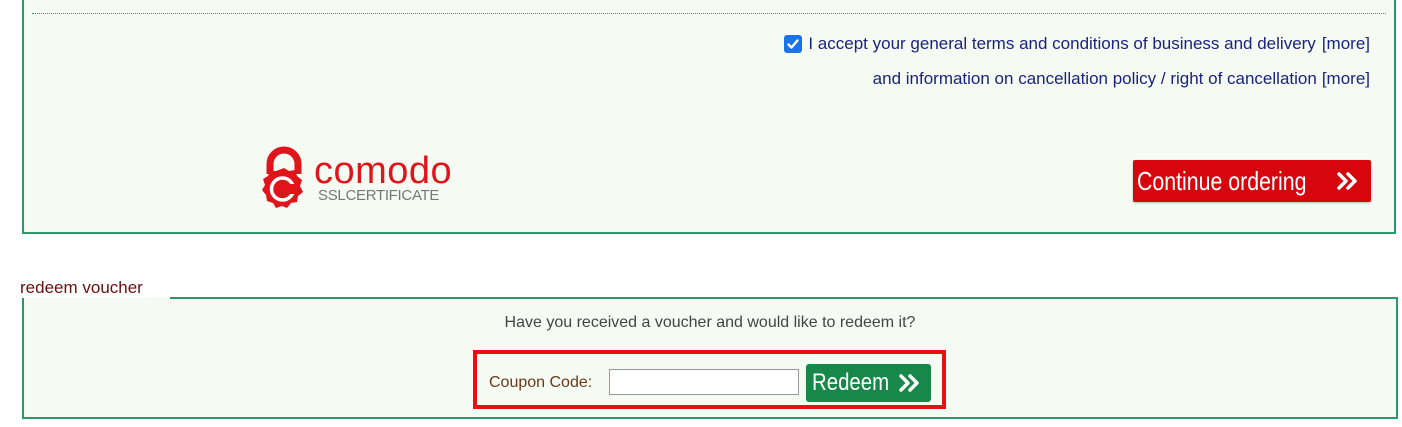  What do you see at coordinates (784, 298) in the screenshot?
I see `voucher-fieldset-top-border` at bounding box center [784, 298].